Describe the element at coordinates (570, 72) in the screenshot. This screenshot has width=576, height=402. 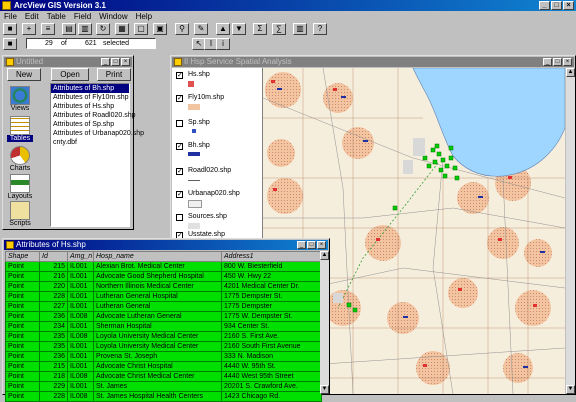
I see `scroll-up-arrow: ▲` at that location.